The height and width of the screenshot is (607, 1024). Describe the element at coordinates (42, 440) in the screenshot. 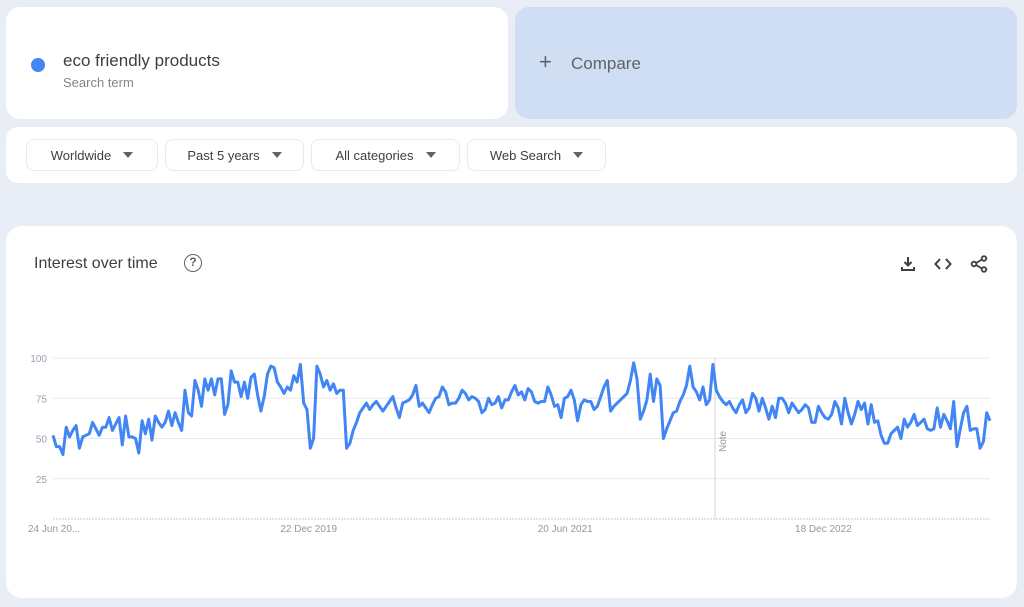

I see `y-tick-label: 50` at that location.